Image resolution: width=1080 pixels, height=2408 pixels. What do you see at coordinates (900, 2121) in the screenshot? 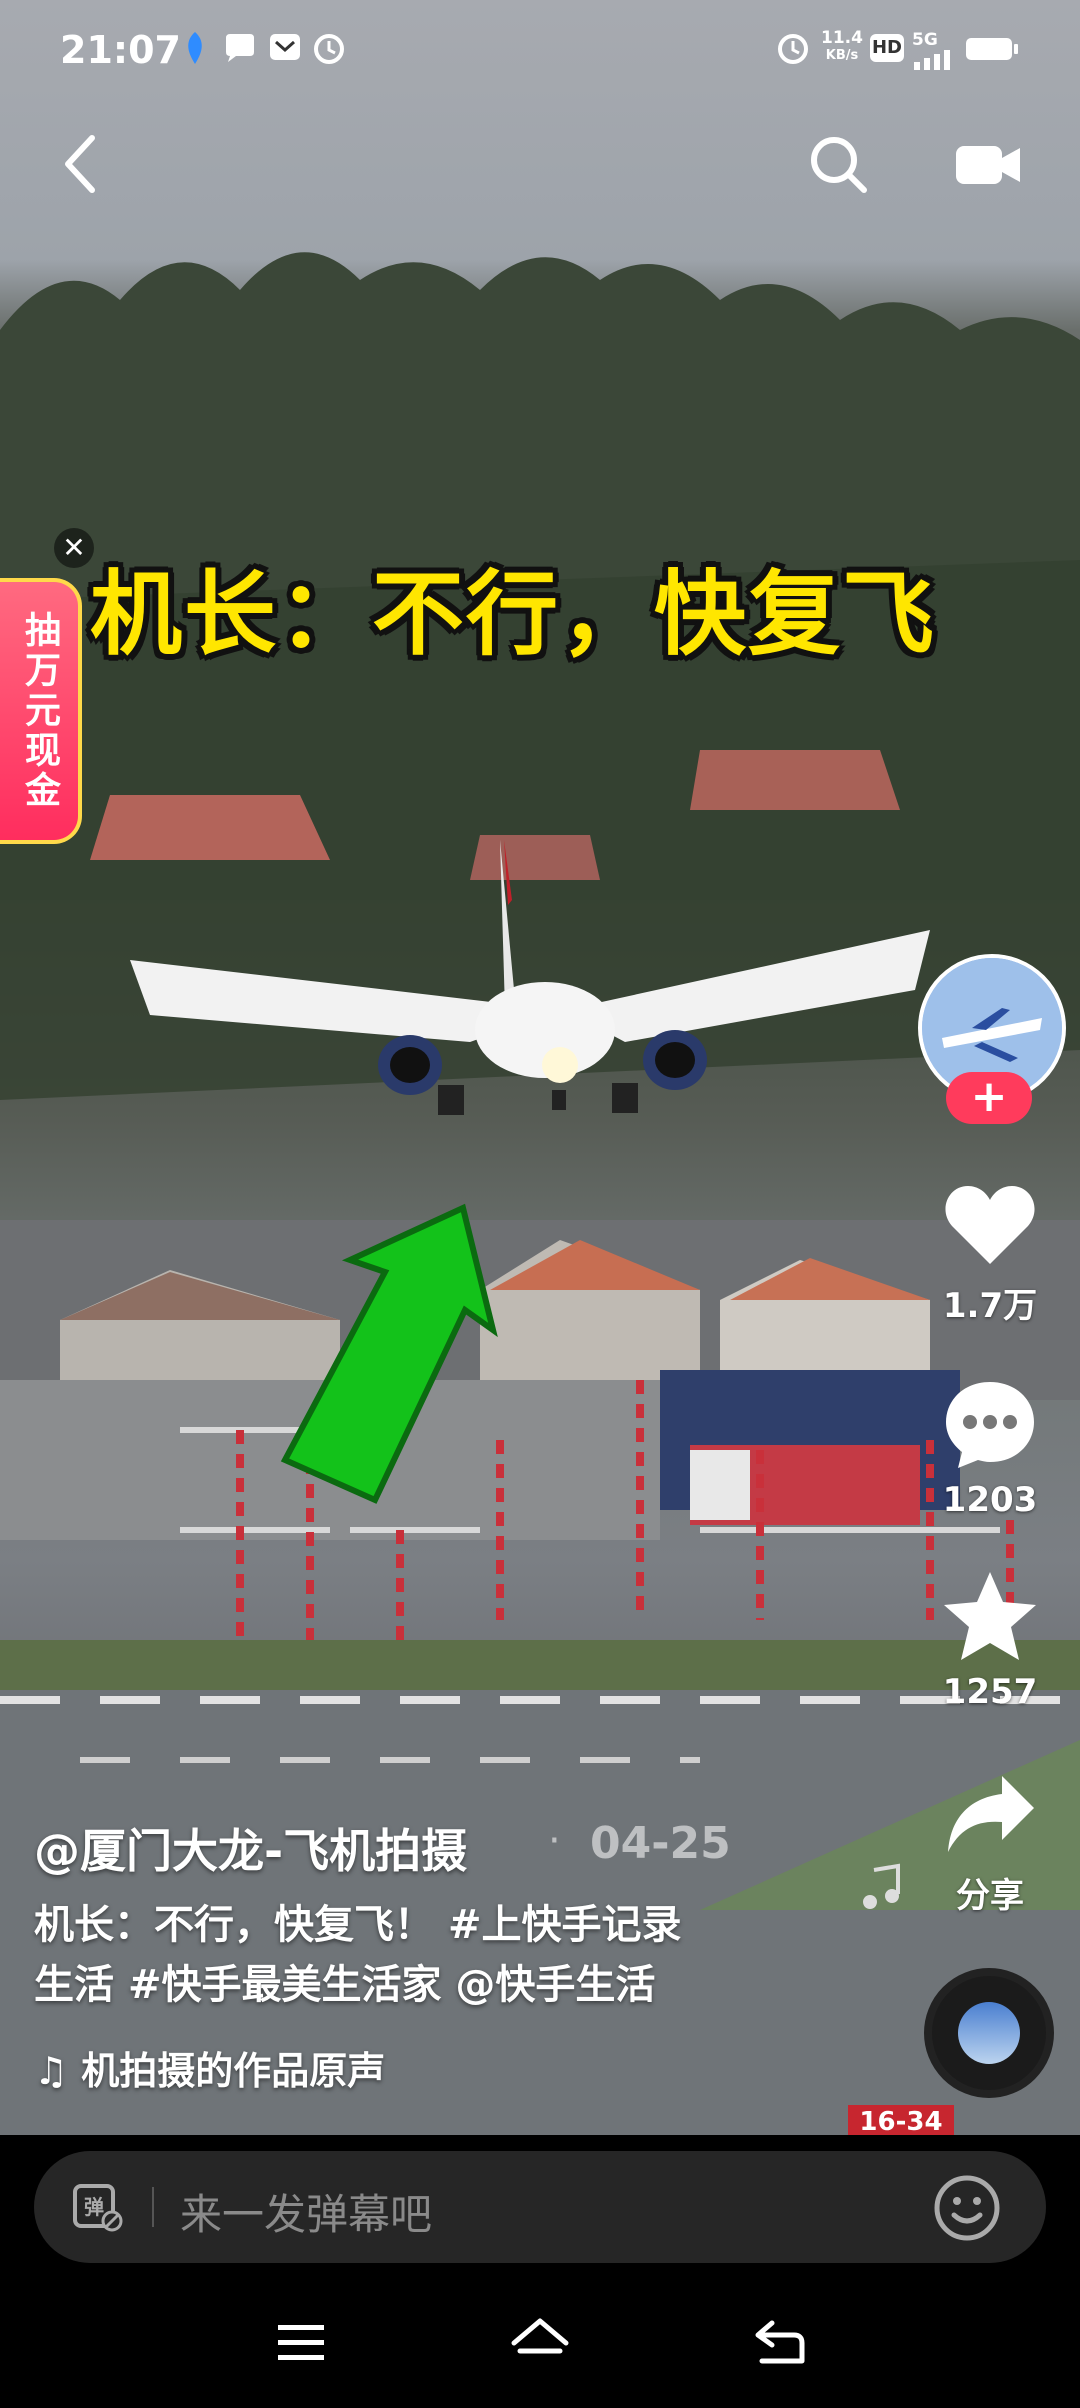
I see `runway-sign: 16-34` at bounding box center [900, 2121].